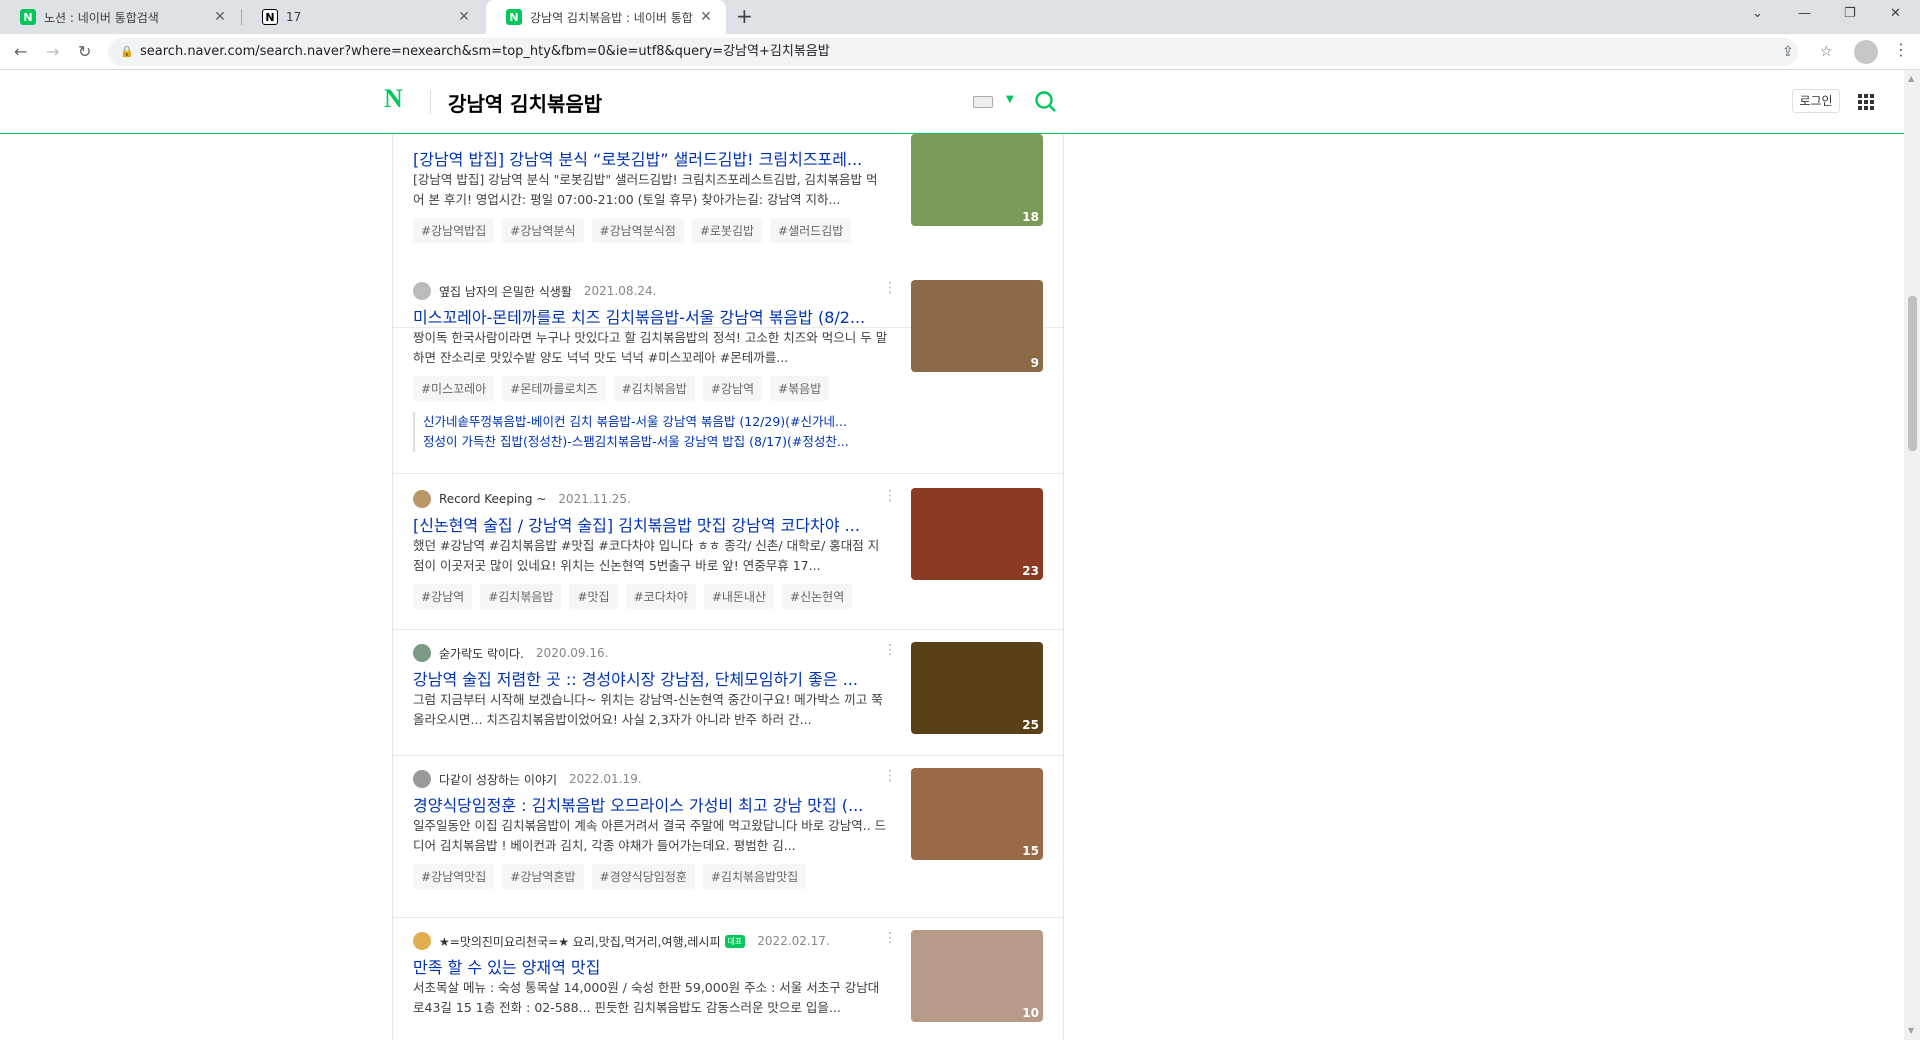 The width and height of the screenshot is (1920, 1040). What do you see at coordinates (593, 596) in the screenshot?
I see `tag: #맛집` at bounding box center [593, 596].